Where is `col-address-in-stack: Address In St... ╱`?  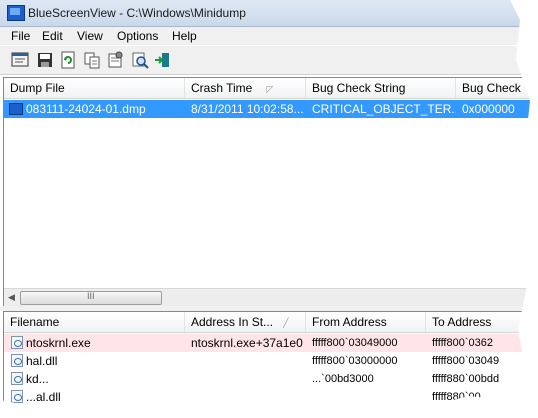
col-address-in-stack: Address In St... ╱ is located at coordinates (245, 322).